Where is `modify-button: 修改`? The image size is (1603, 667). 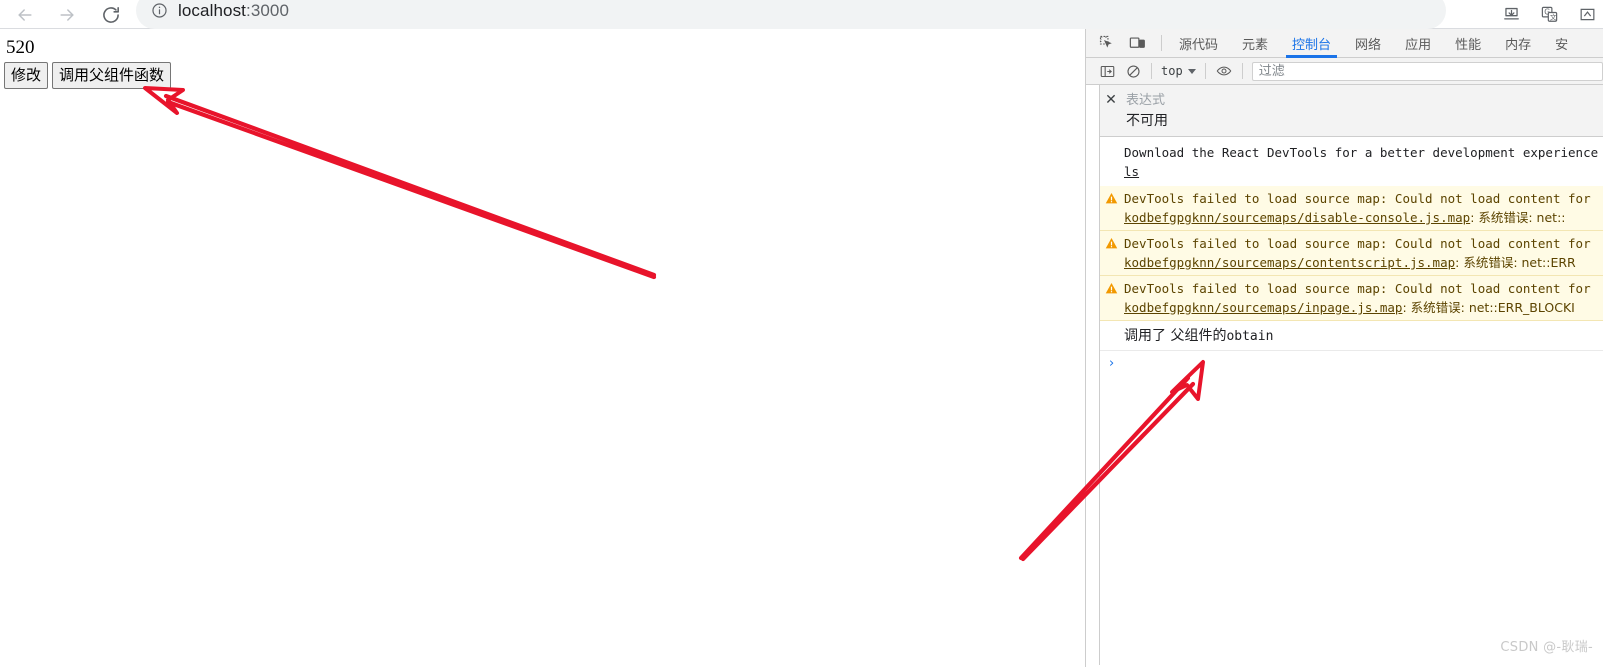 modify-button: 修改 is located at coordinates (26, 75).